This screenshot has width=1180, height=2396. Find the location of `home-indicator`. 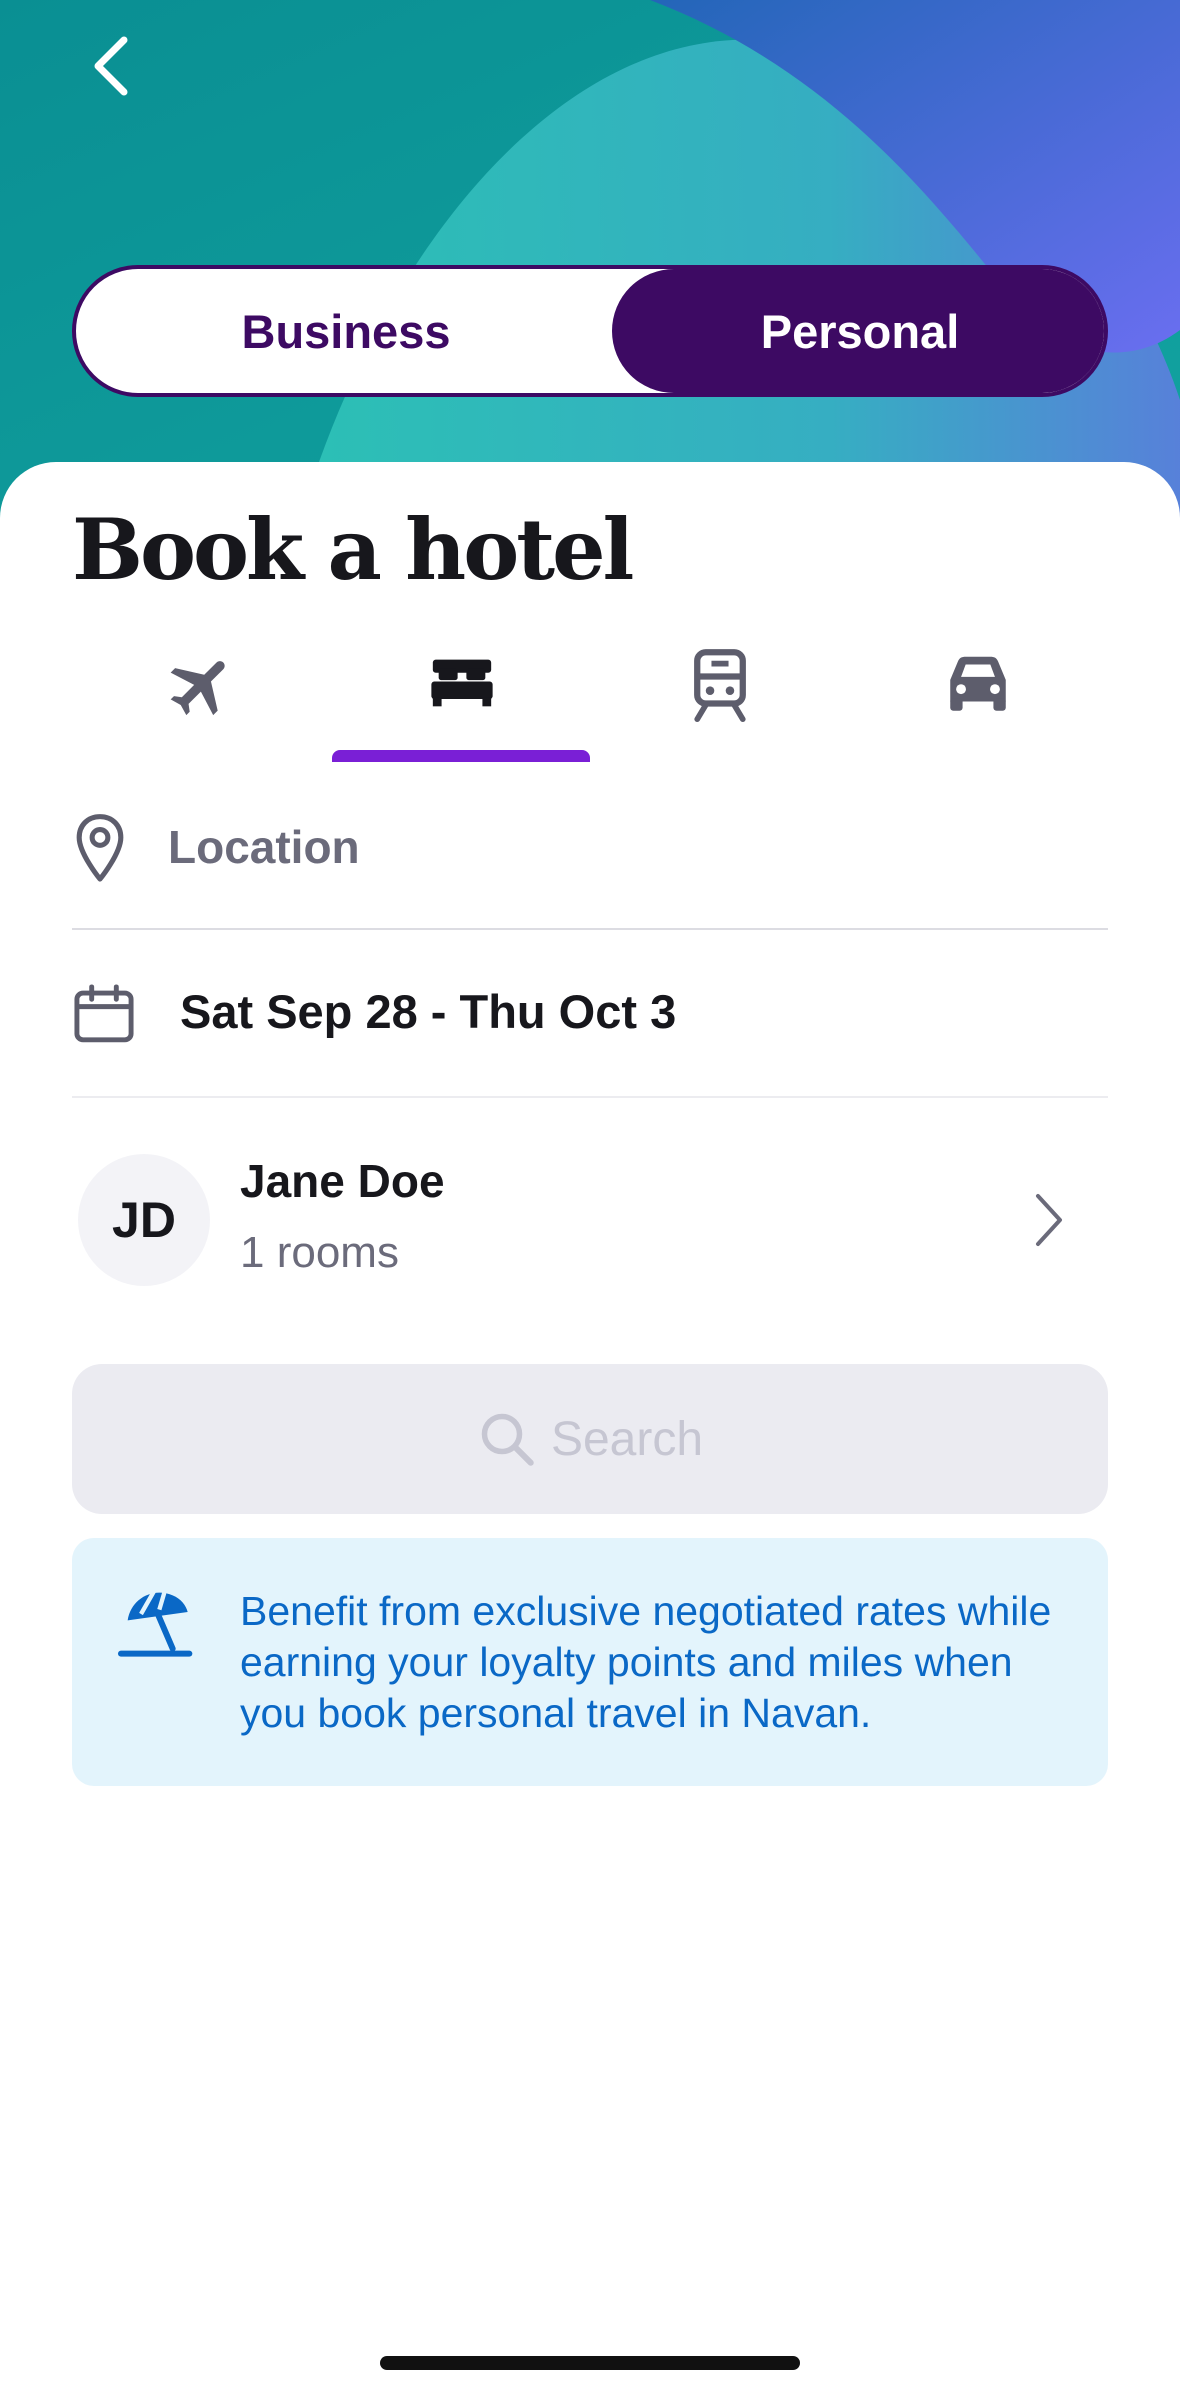

home-indicator is located at coordinates (590, 2363).